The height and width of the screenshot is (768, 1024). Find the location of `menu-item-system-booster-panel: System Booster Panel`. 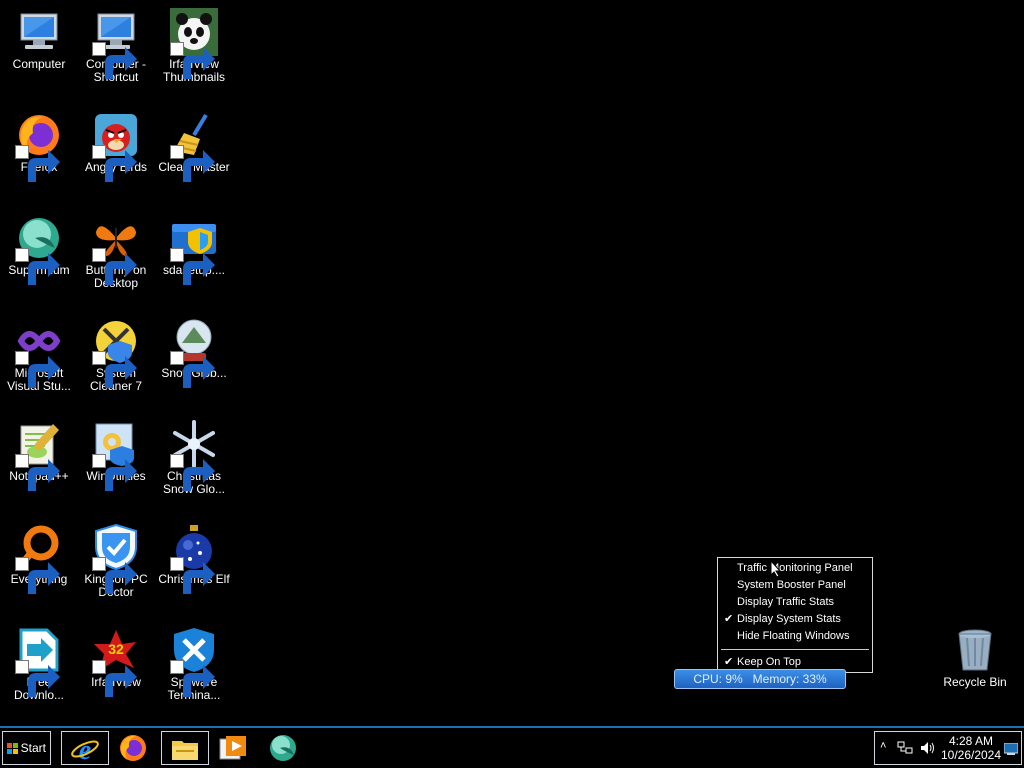

menu-item-system-booster-panel: System Booster Panel is located at coordinates (795, 585).